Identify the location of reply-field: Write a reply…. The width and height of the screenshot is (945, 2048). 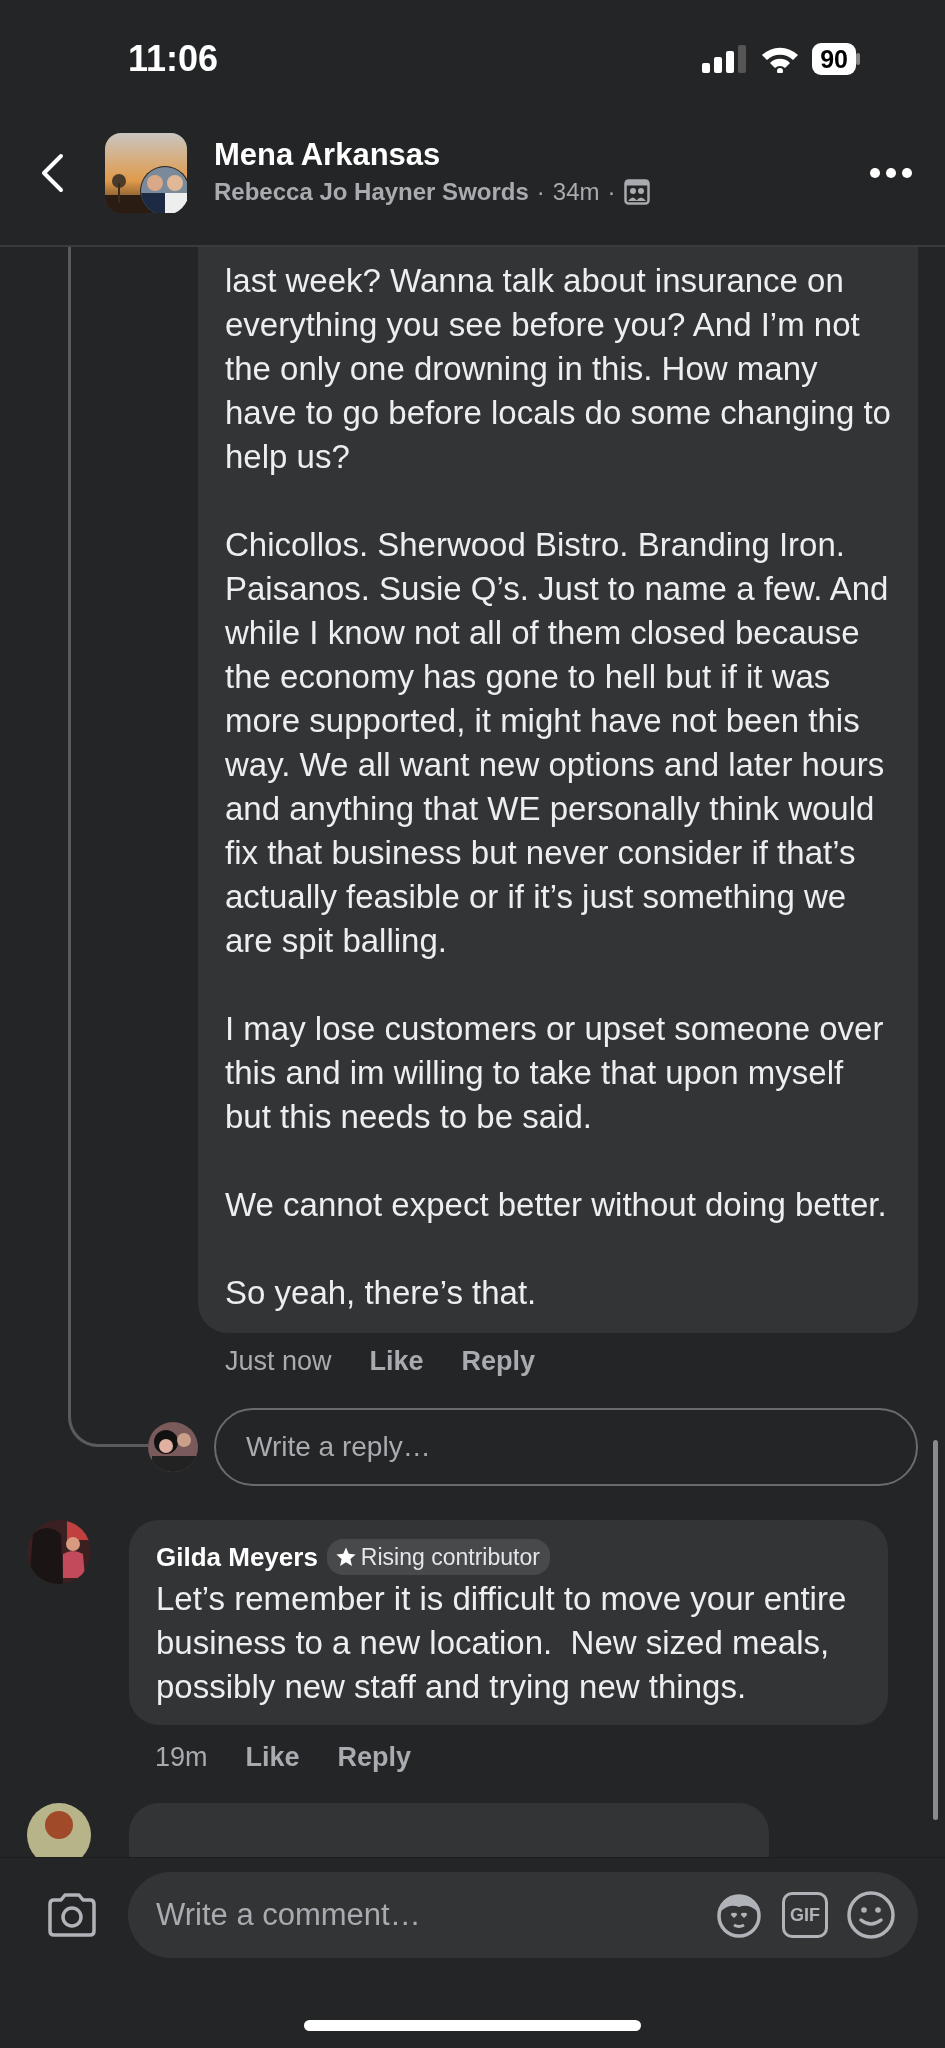
(566, 1446).